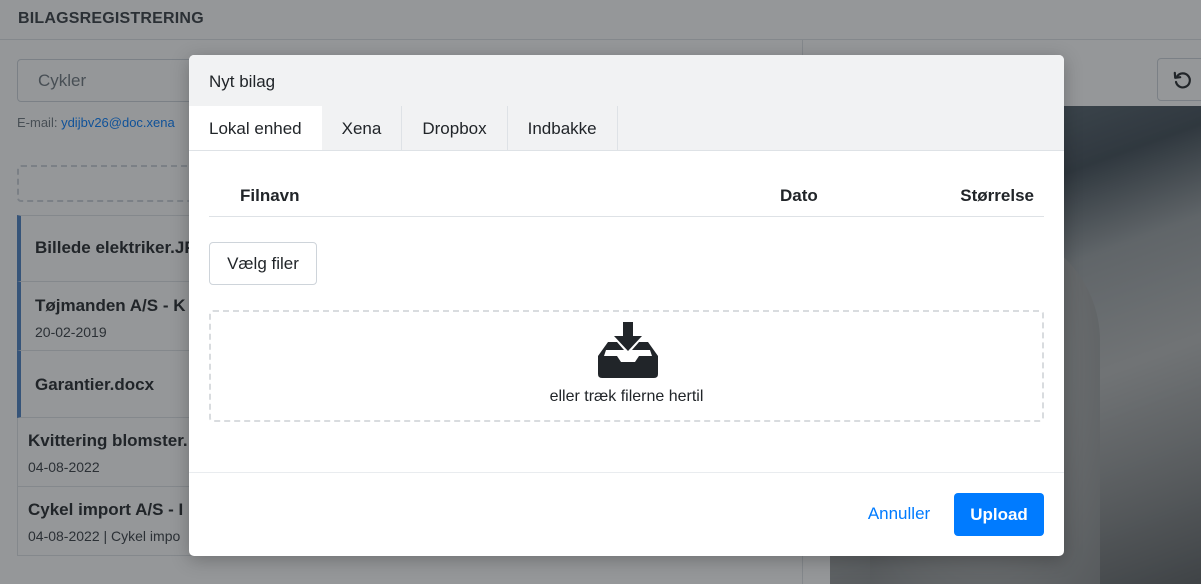  I want to click on choose-files-button: Vælg filer, so click(263, 263).